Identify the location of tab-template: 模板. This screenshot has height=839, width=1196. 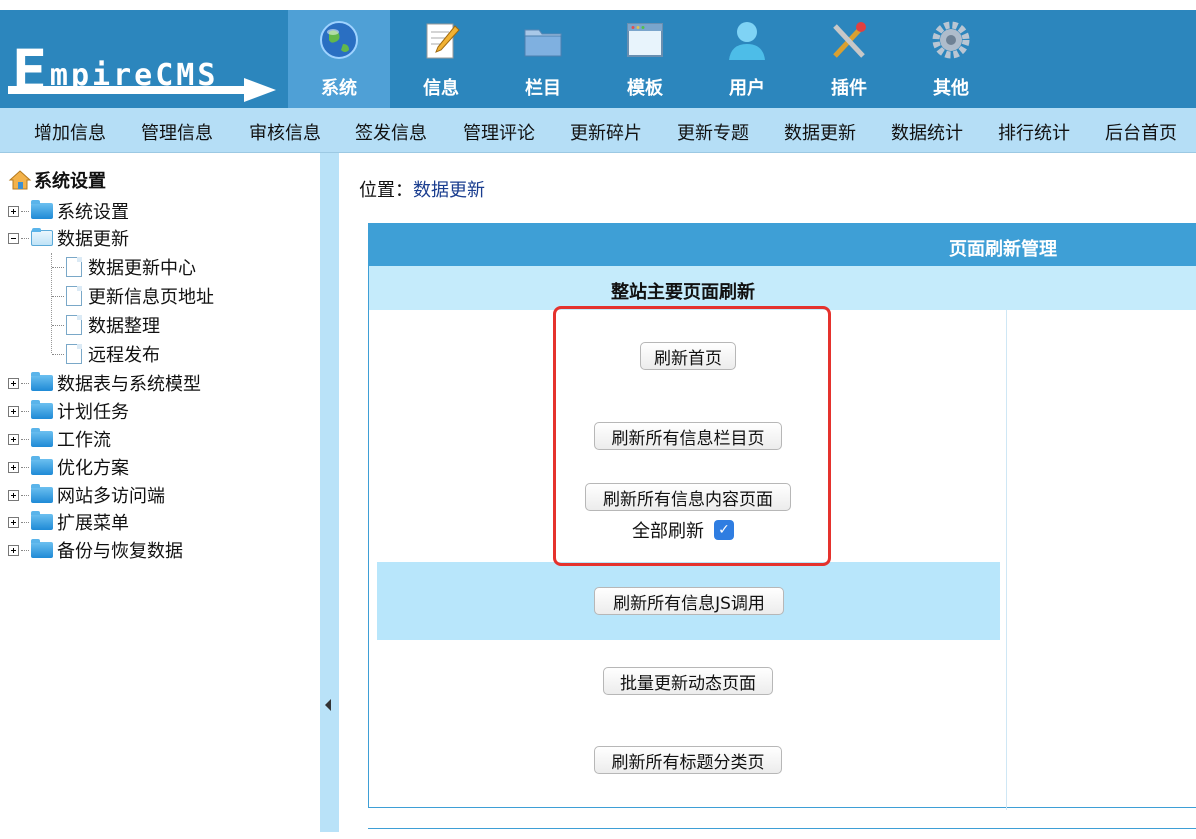
(645, 59).